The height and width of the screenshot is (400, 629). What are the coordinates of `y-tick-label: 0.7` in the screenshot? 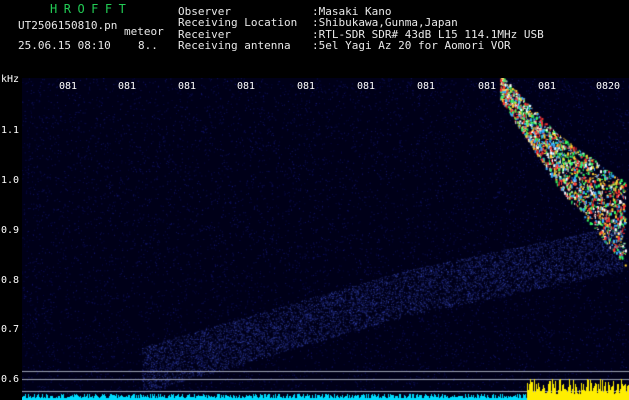 It's located at (10, 329).